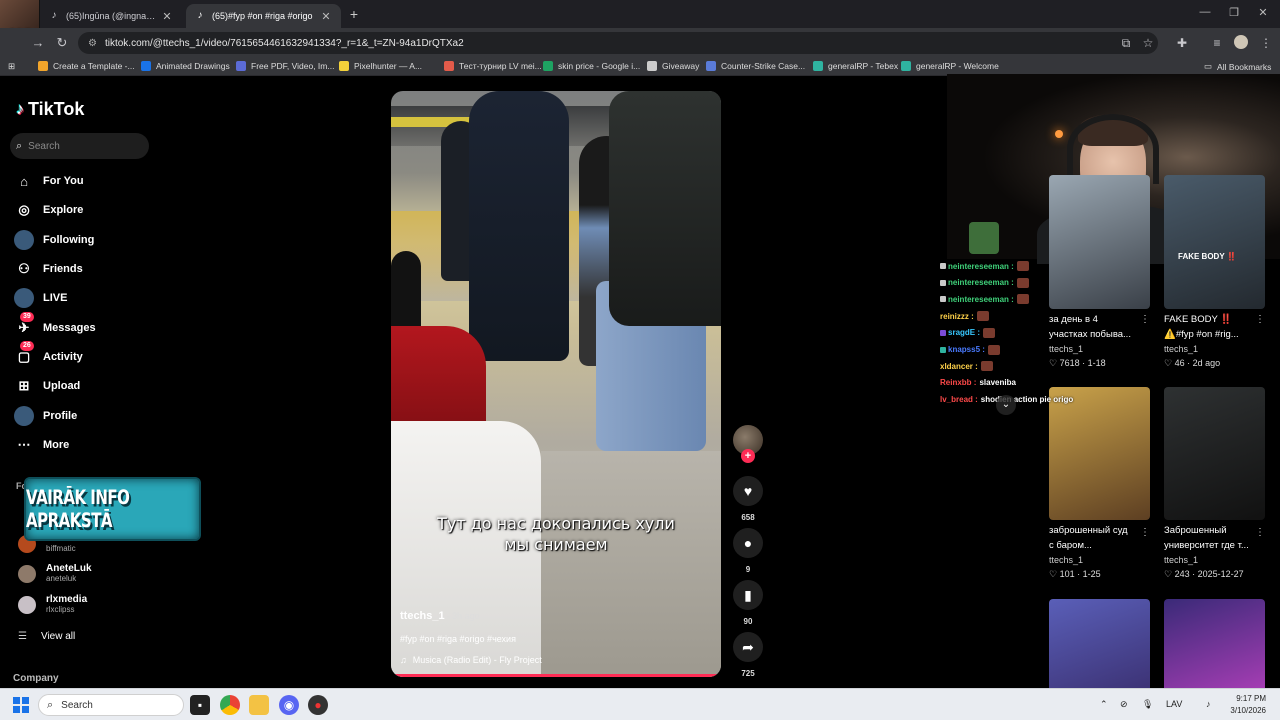 The image size is (1280, 720). Describe the element at coordinates (1147, 704) in the screenshot. I see `microphone-icon: 🎙` at that location.